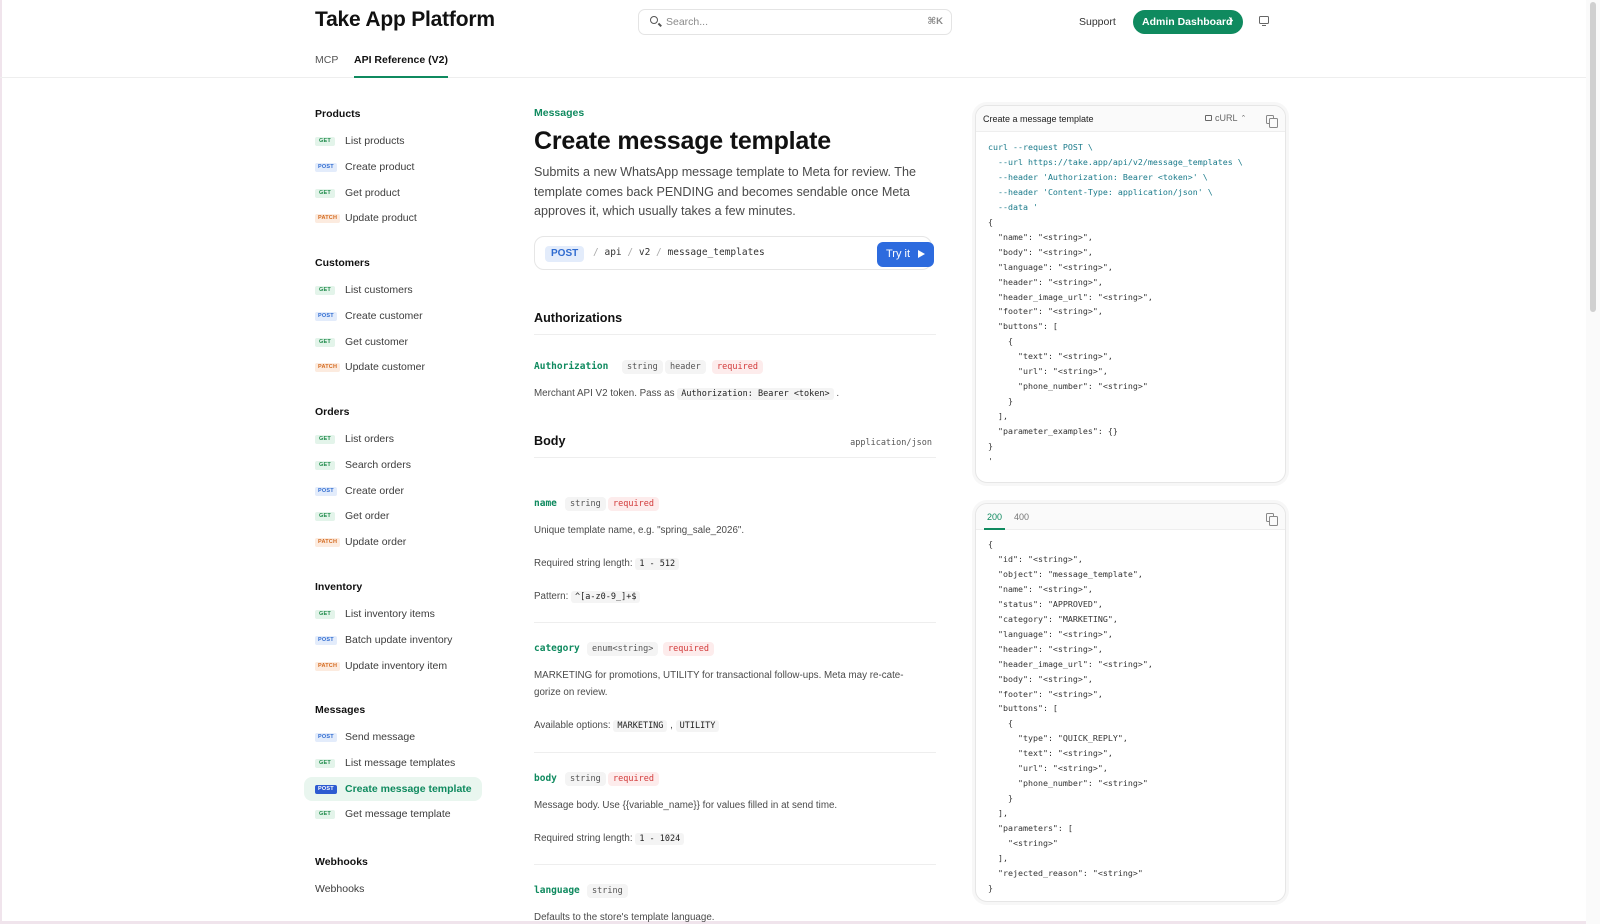 This screenshot has width=1600, height=924. Describe the element at coordinates (1264, 21) in the screenshot. I see `monitor-icon` at that location.